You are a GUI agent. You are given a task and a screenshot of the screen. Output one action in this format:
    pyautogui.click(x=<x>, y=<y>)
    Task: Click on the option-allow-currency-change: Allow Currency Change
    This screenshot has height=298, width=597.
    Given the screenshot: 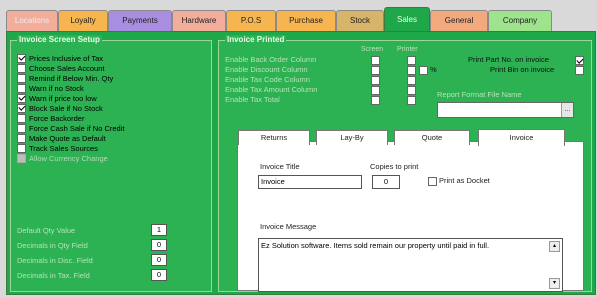 What is the action you would take?
    pyautogui.click(x=62, y=158)
    